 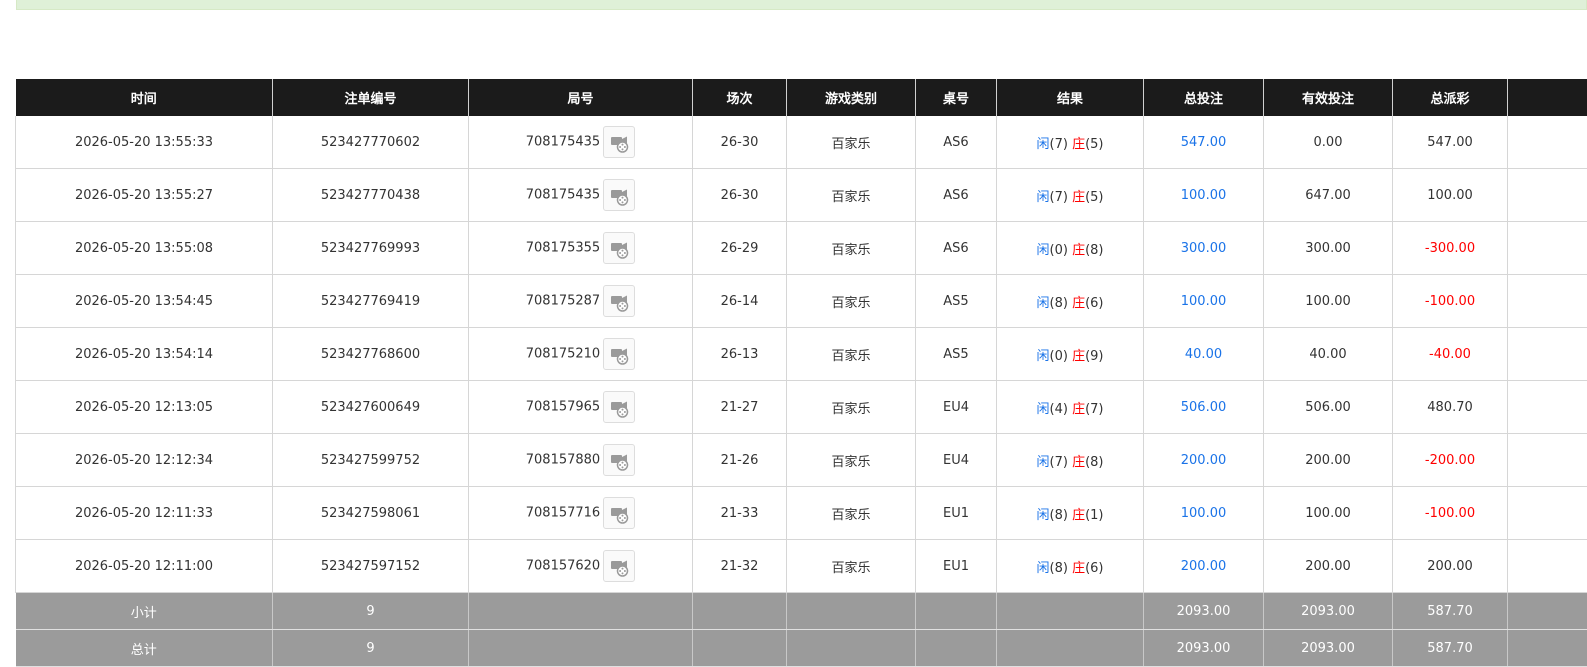 What do you see at coordinates (1450, 407) in the screenshot?
I see `cell-payout: 480.70` at bounding box center [1450, 407].